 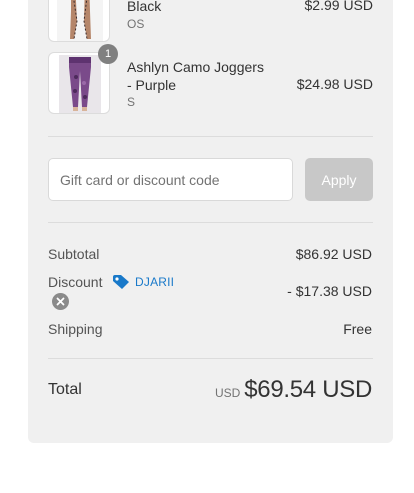 I want to click on discount-tag: DJARII, so click(x=143, y=282).